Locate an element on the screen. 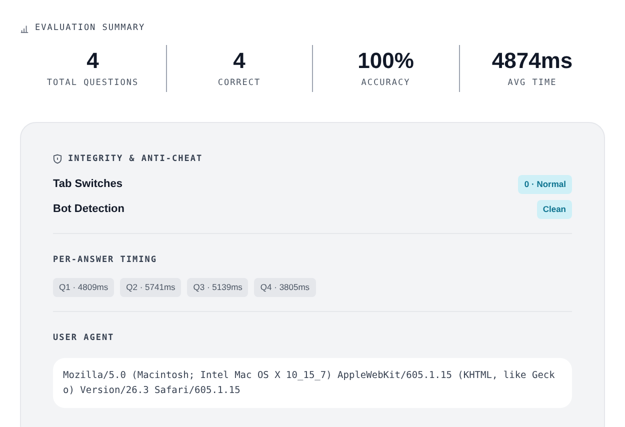  timing-chip: Q1 · 4809ms is located at coordinates (83, 287).